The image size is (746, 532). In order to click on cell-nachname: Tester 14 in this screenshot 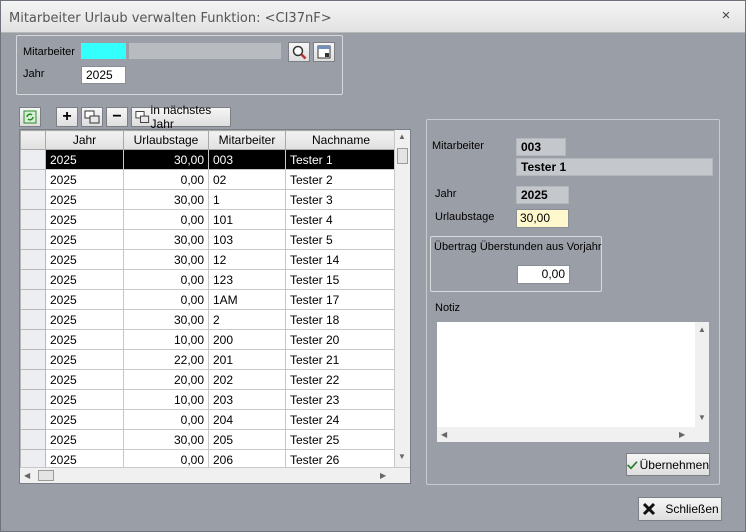, I will do `click(341, 259)`.